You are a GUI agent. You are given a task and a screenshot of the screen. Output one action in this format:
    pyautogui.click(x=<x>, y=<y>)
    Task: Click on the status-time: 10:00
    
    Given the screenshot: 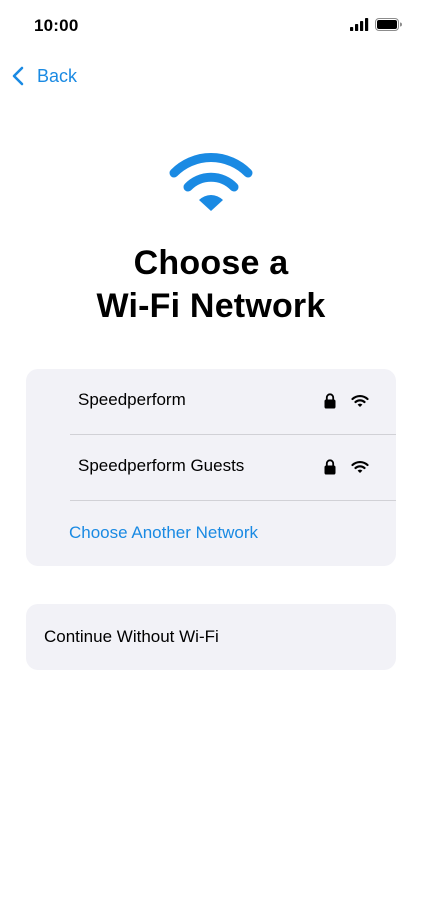 What is the action you would take?
    pyautogui.click(x=56, y=25)
    